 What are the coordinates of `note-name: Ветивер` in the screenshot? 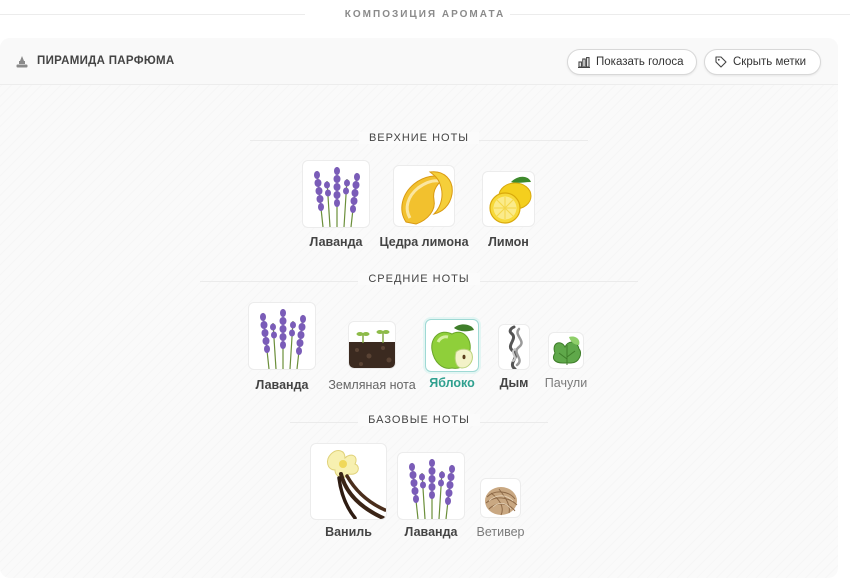 It's located at (500, 532).